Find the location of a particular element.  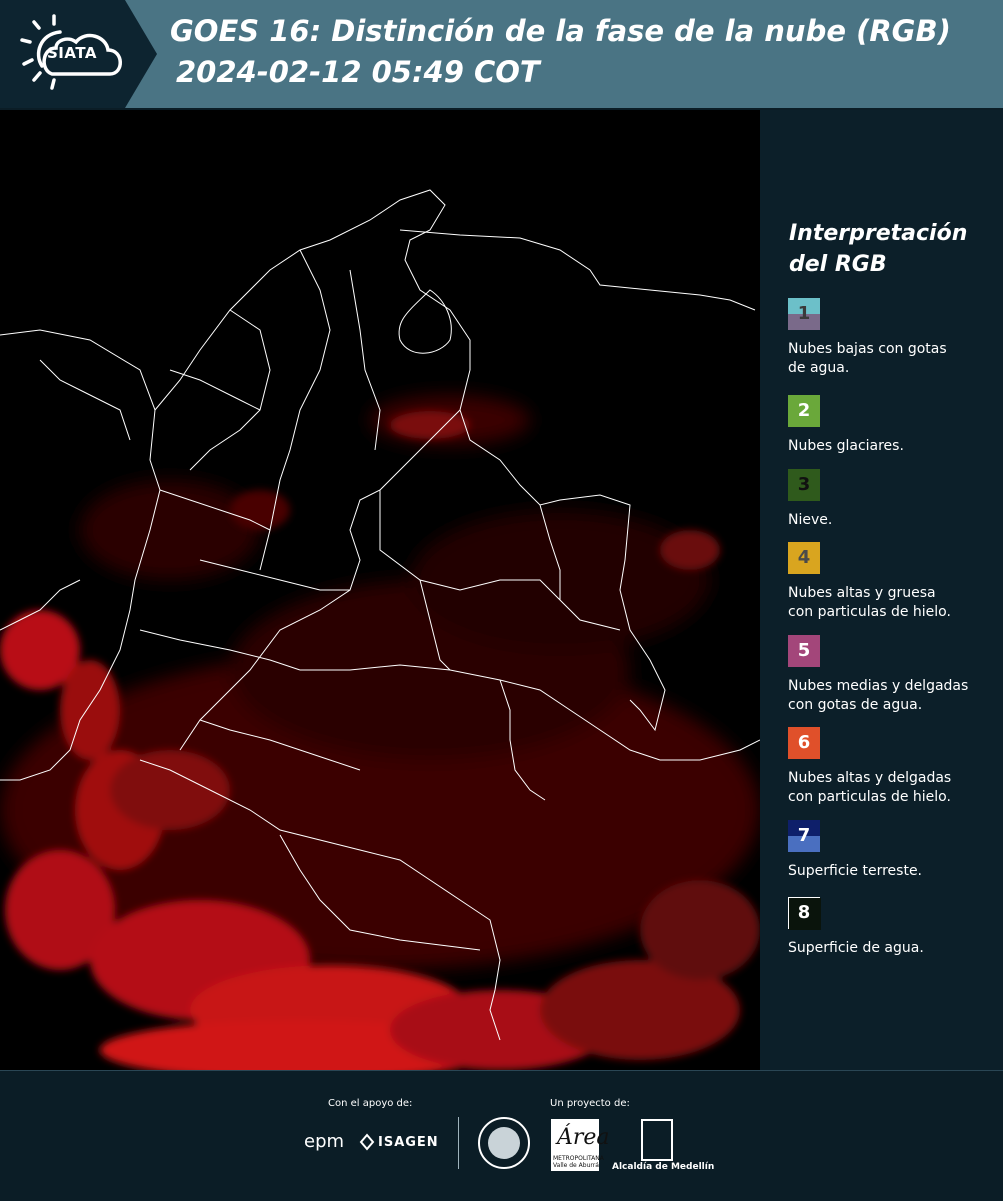

legend-swatch-4: 4 is located at coordinates (804, 558).